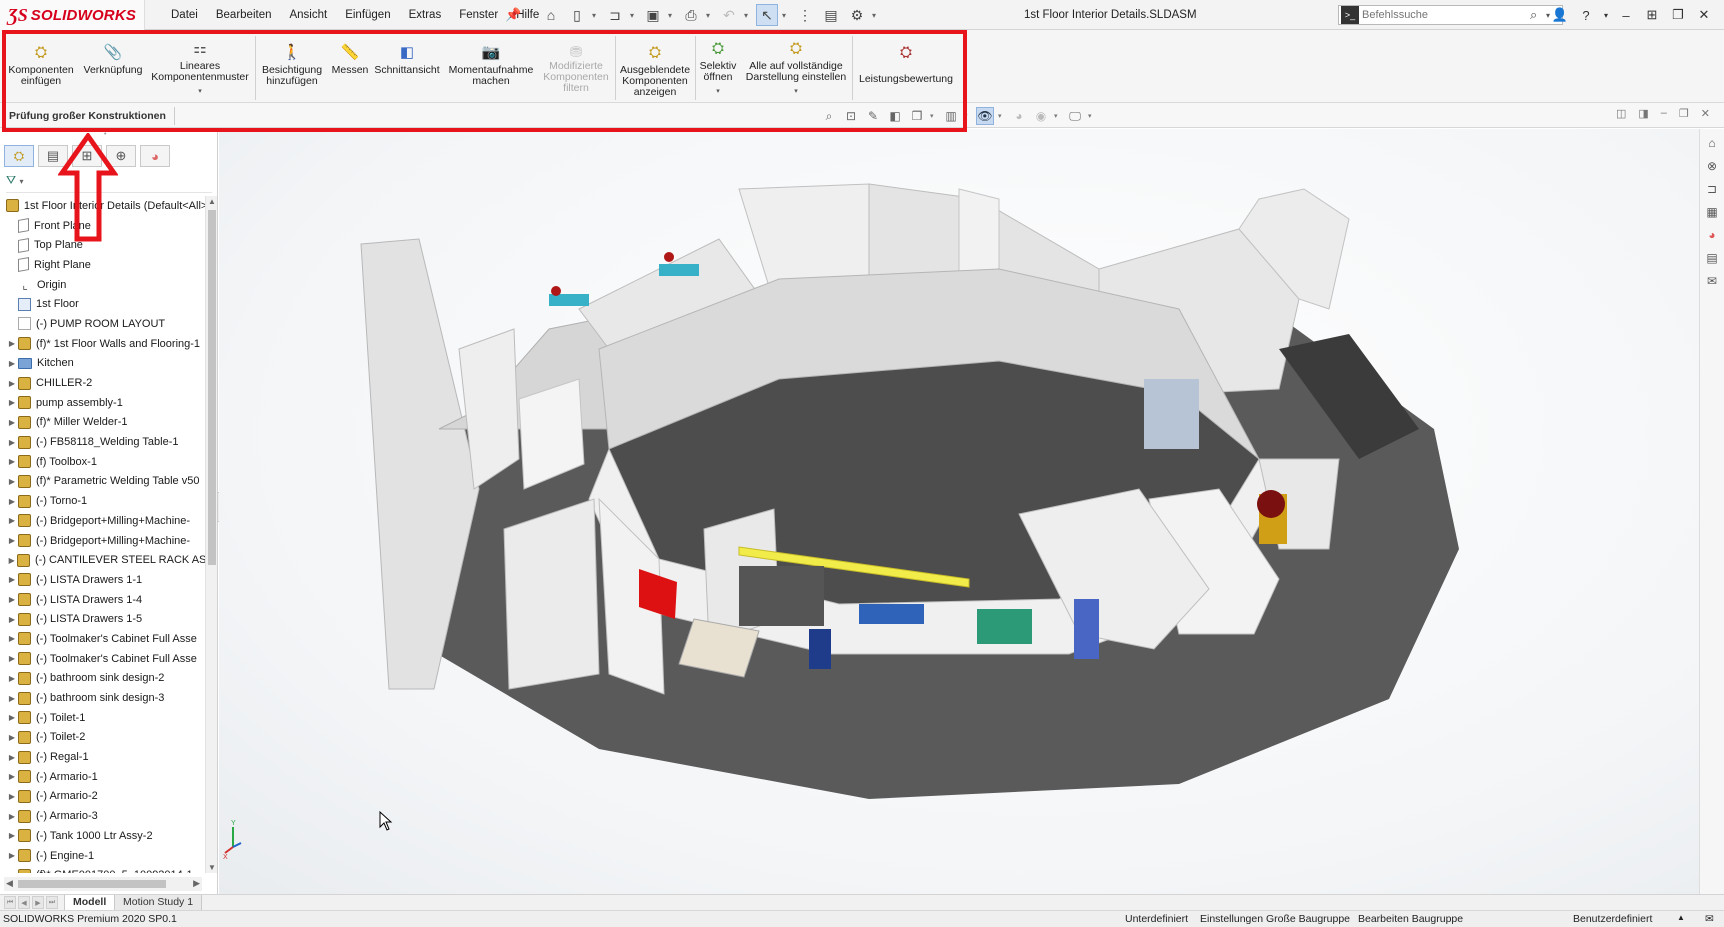 The width and height of the screenshot is (1724, 927). What do you see at coordinates (1560, 15) in the screenshot?
I see `user-icon: 👤` at bounding box center [1560, 15].